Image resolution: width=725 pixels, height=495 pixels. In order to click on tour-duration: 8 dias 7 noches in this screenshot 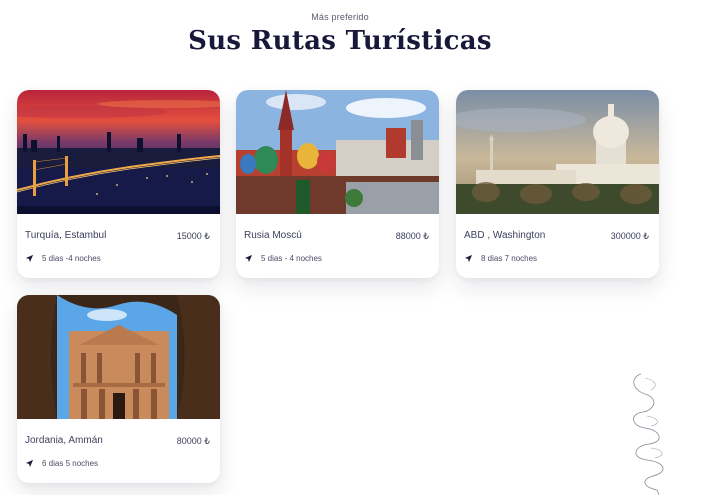, I will do `click(500, 258)`.